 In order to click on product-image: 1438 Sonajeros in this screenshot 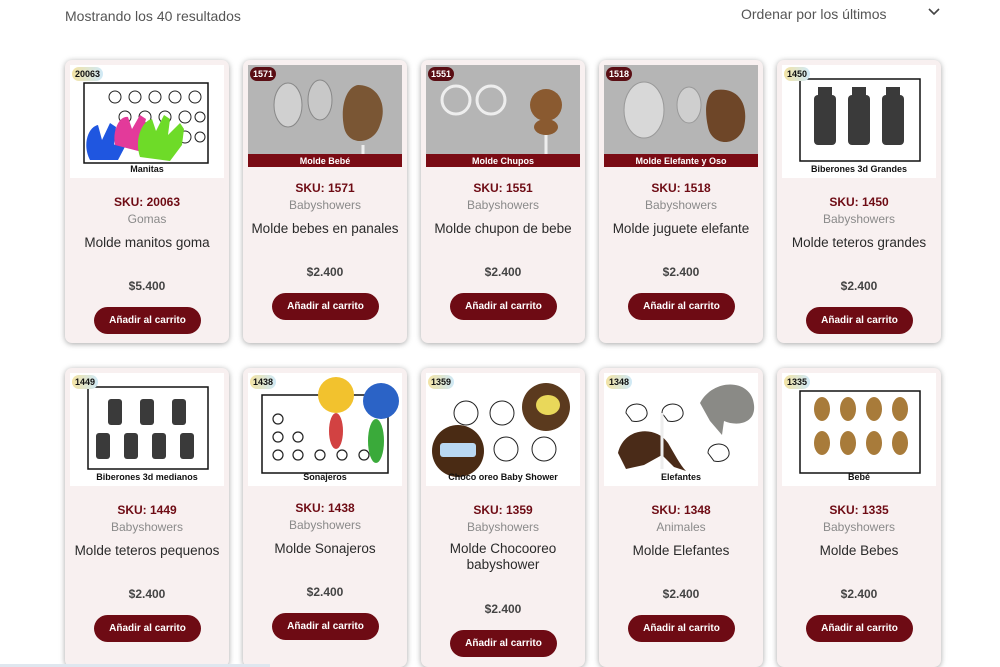, I will do `click(325, 429)`.